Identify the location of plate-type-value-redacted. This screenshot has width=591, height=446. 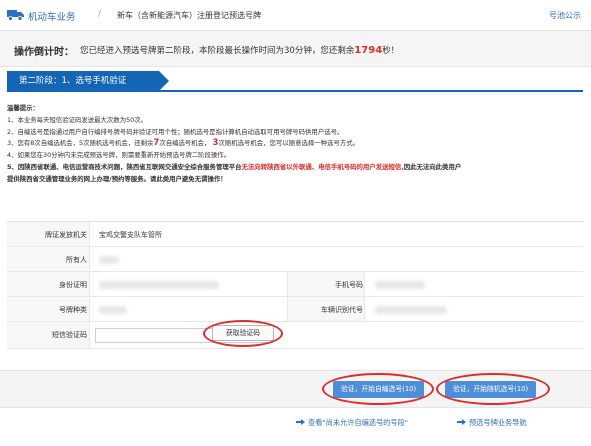
(113, 310).